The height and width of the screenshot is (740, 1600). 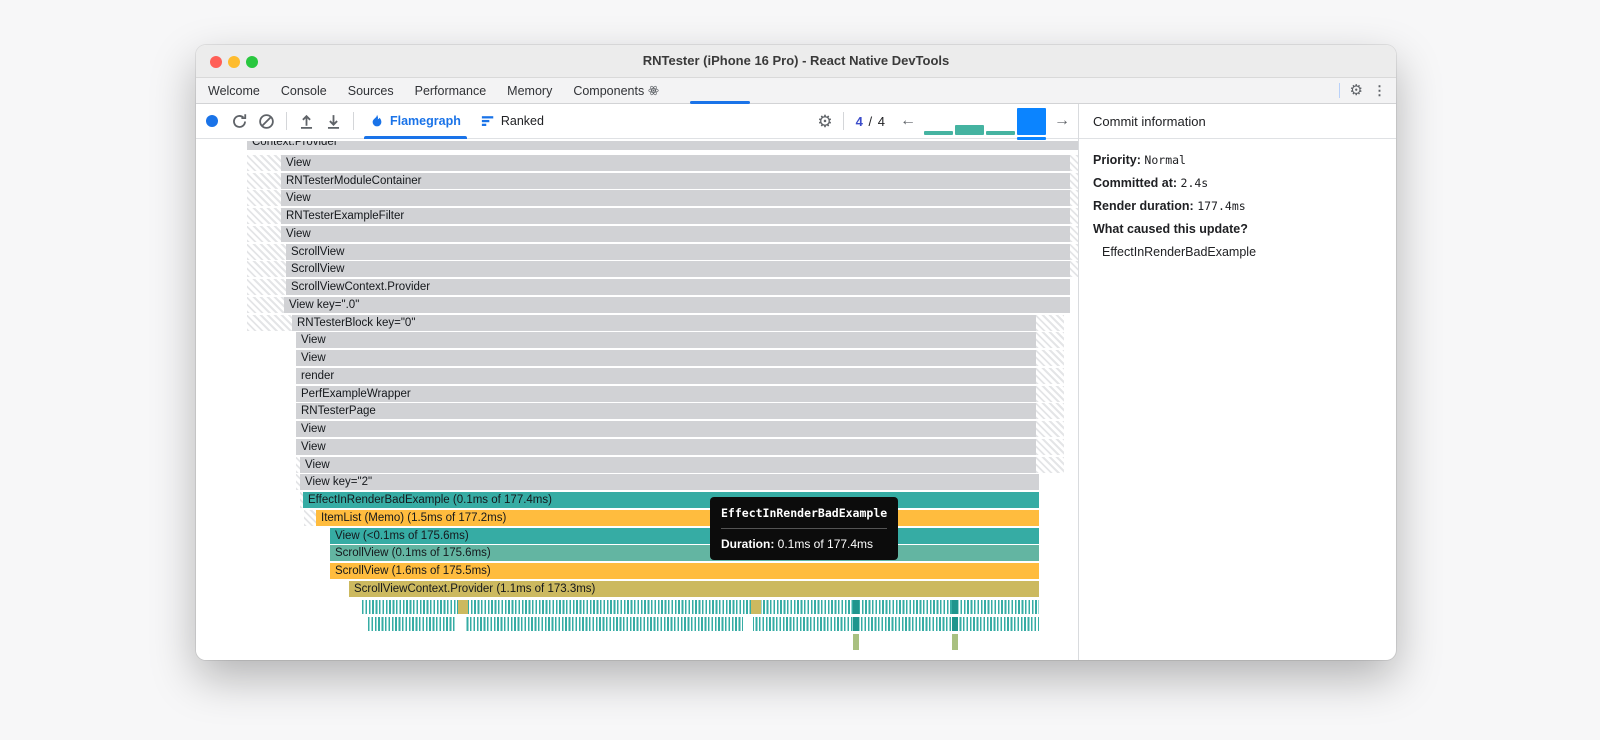 I want to click on tab-sources: Sources, so click(x=371, y=91).